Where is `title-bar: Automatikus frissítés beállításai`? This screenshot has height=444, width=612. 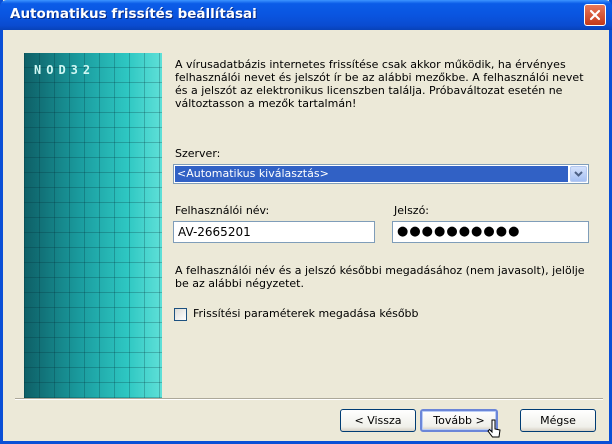
title-bar: Automatikus frissítés beállításai is located at coordinates (306, 15).